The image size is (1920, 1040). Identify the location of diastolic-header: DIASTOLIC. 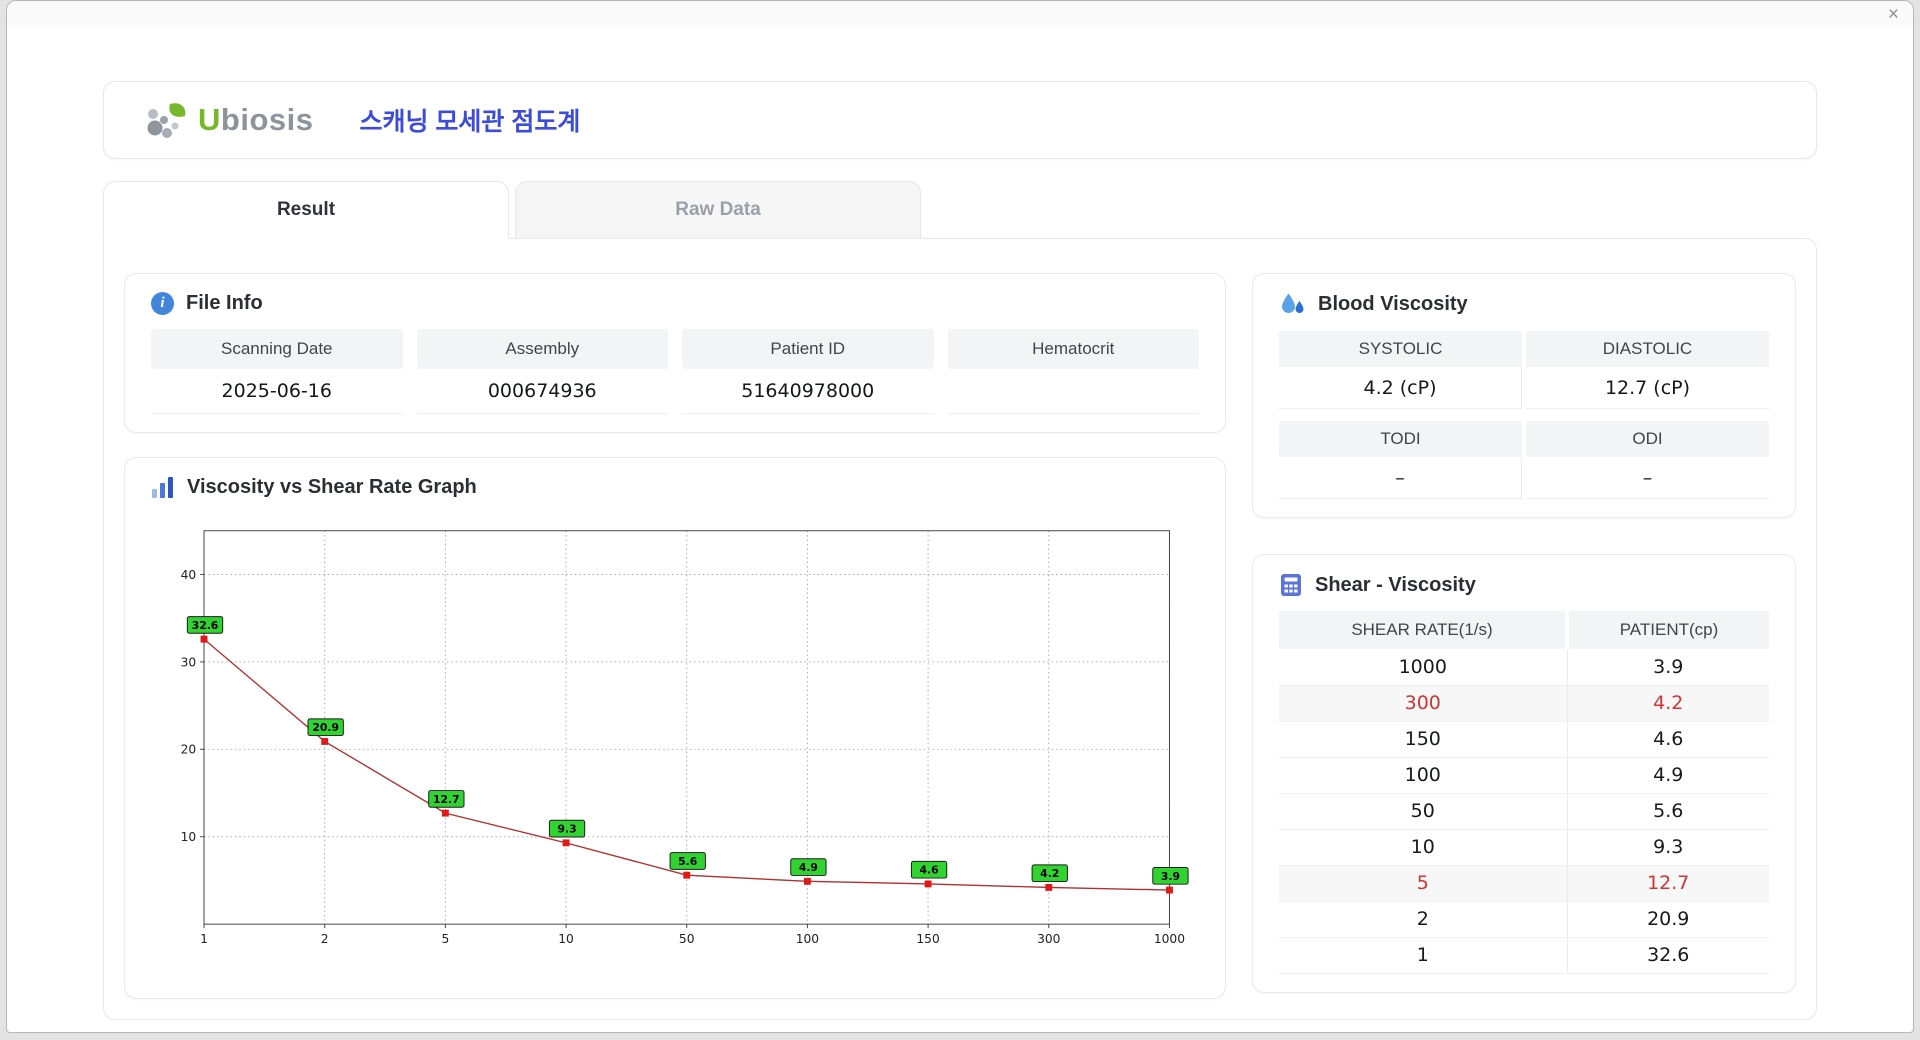
(1647, 349).